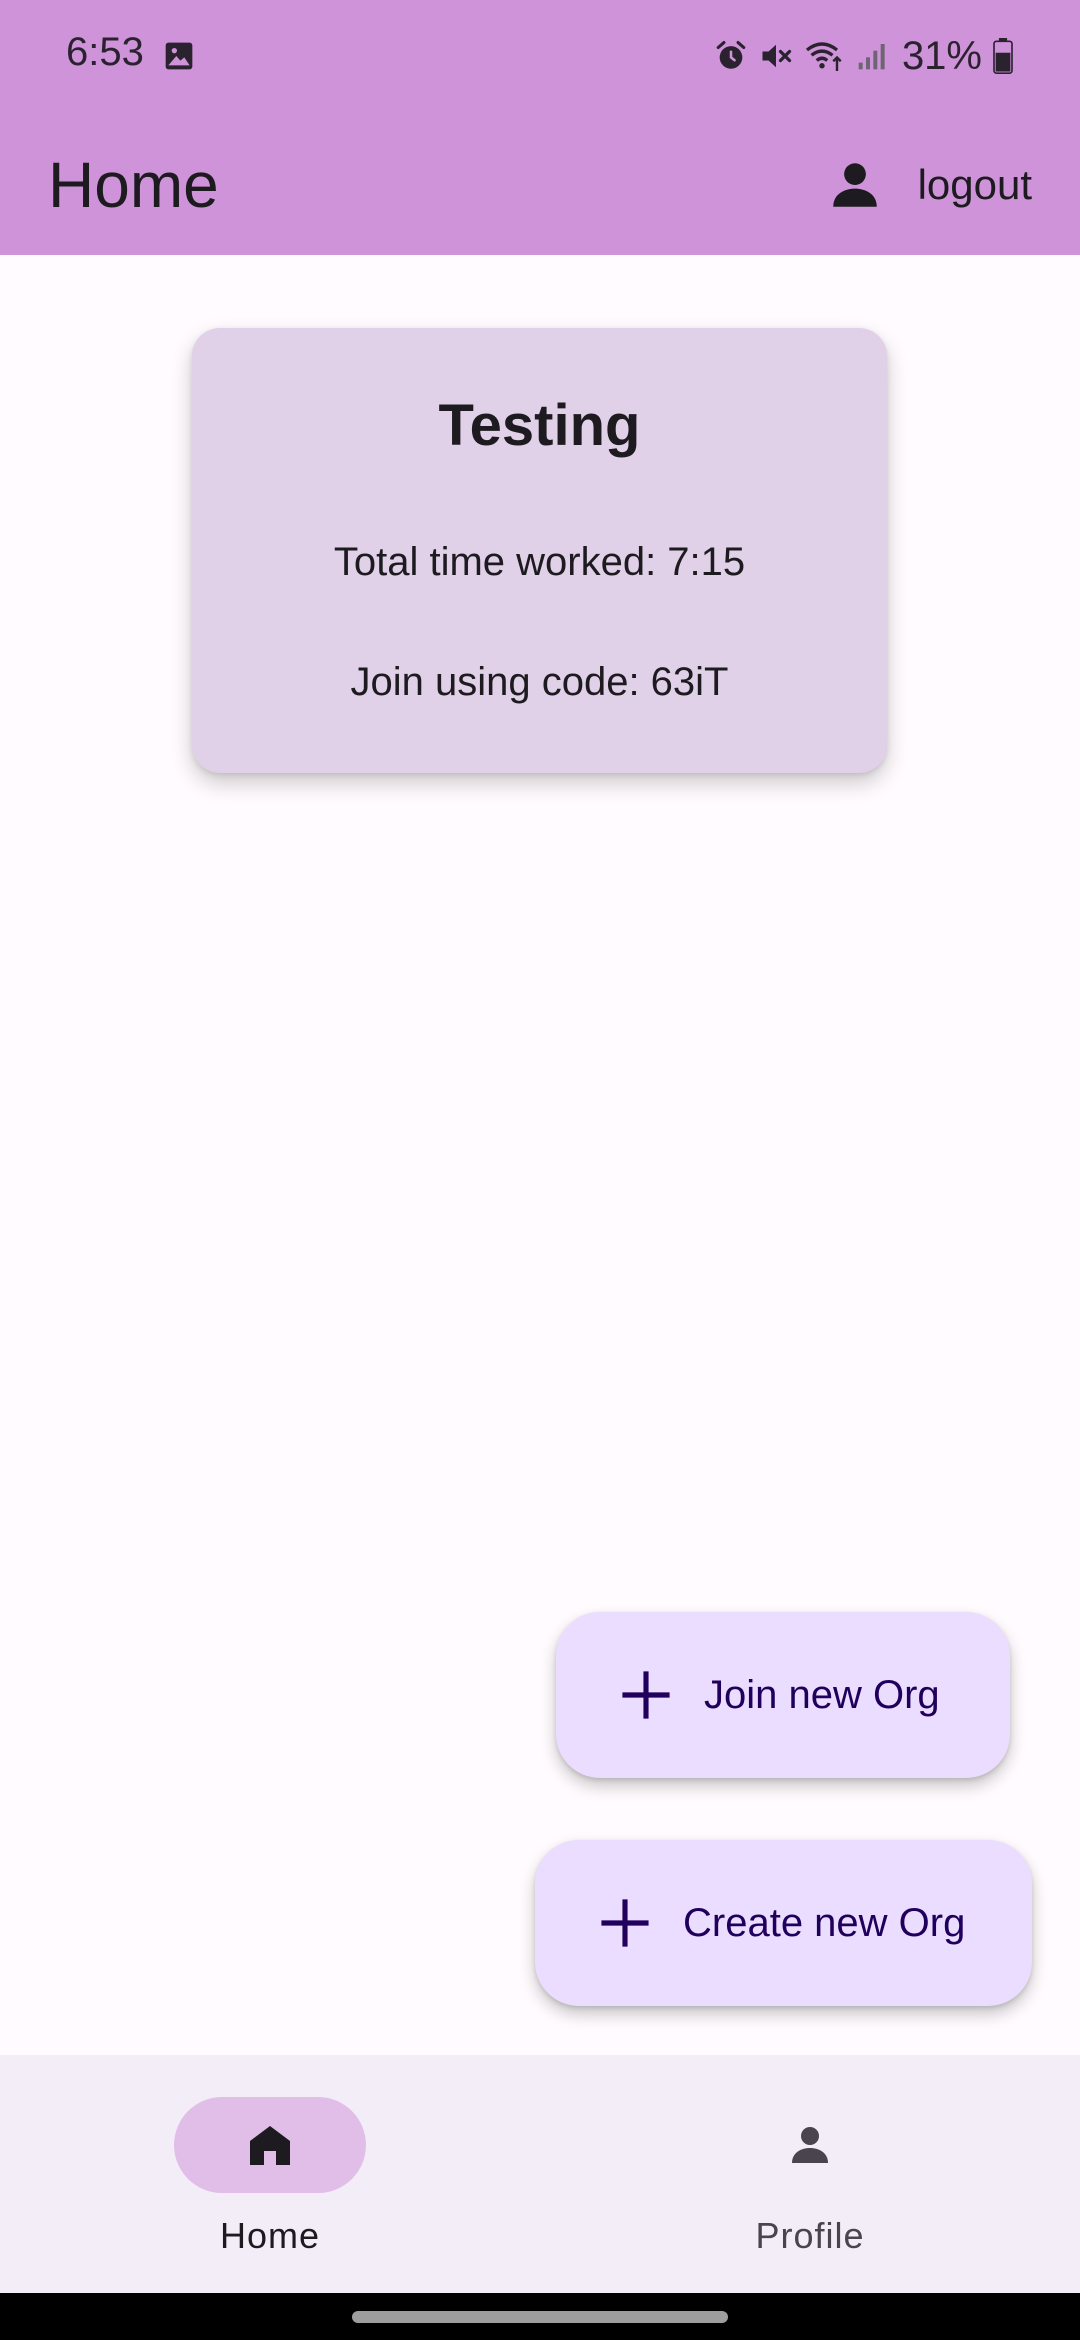 This screenshot has width=1080, height=2340. I want to click on app-bar: Home logout, so click(540, 185).